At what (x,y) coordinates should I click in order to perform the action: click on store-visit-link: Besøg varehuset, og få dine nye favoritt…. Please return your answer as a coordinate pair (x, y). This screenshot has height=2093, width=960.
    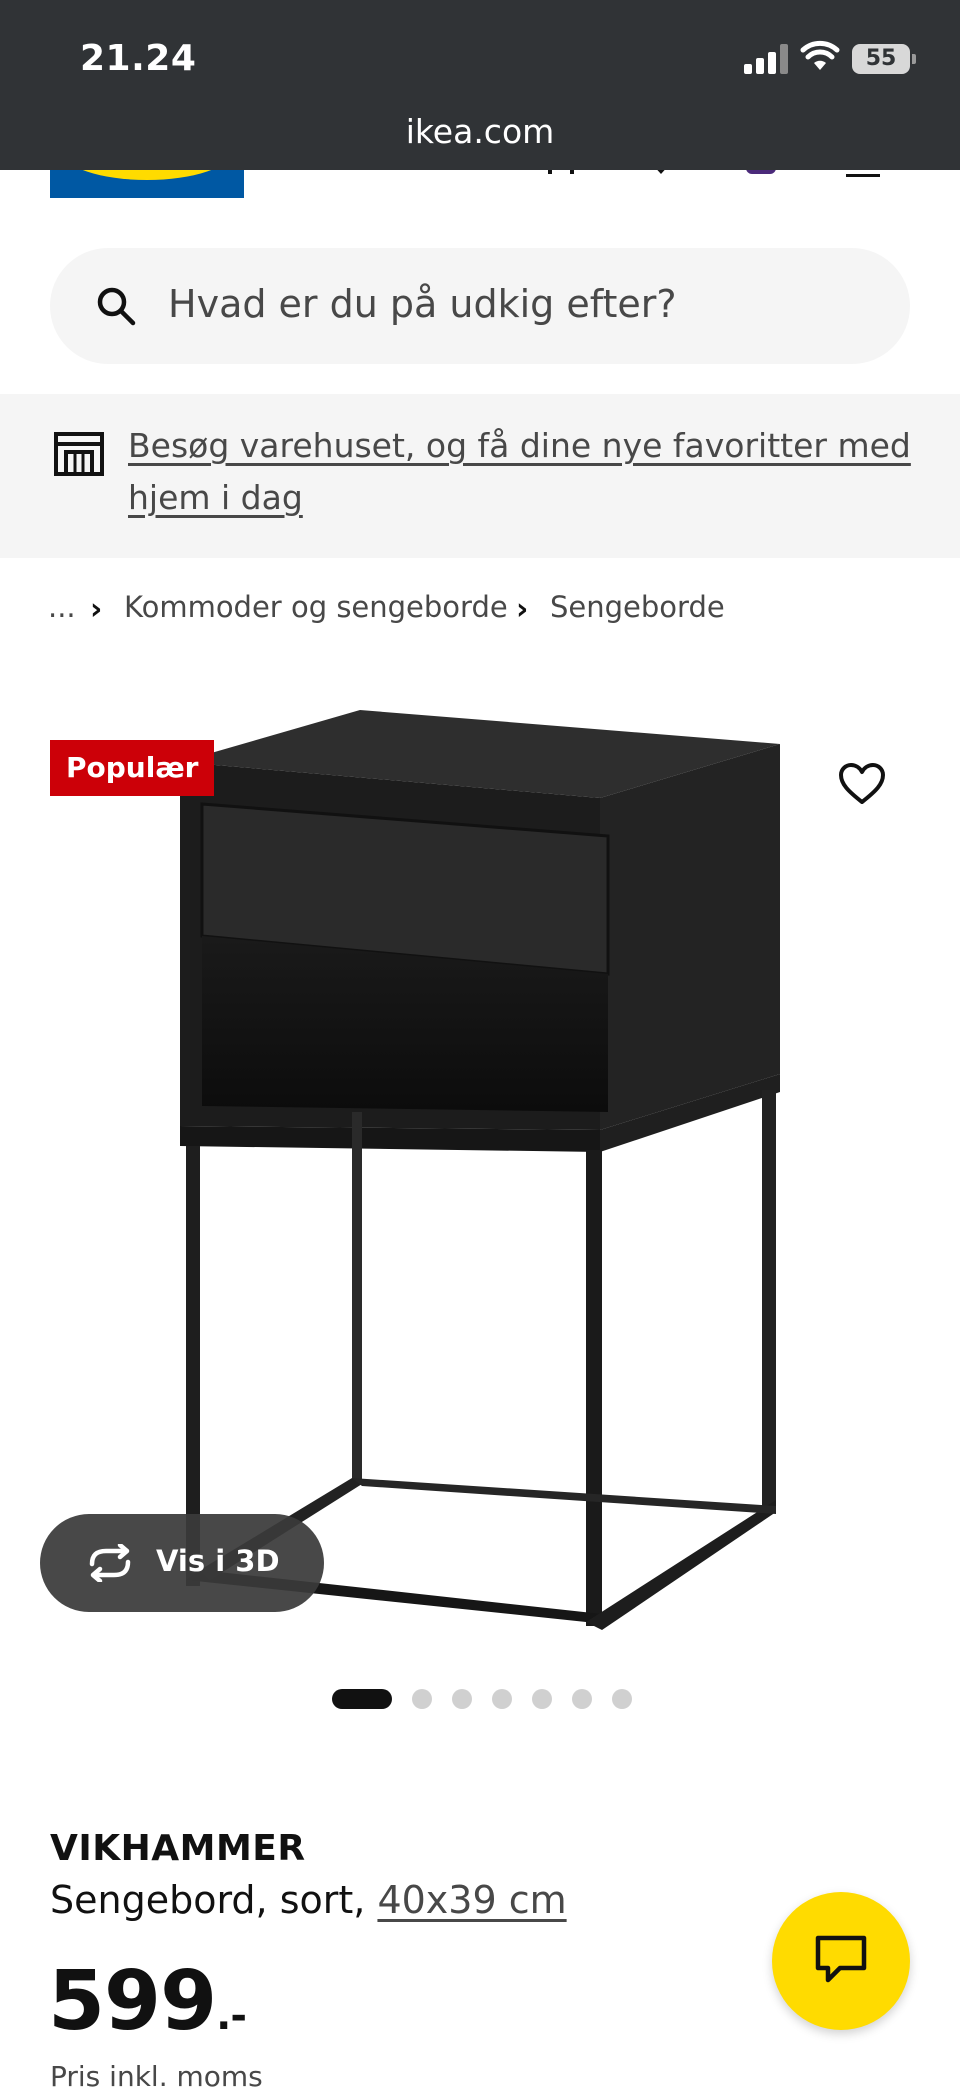
    Looking at the image, I should click on (523, 472).